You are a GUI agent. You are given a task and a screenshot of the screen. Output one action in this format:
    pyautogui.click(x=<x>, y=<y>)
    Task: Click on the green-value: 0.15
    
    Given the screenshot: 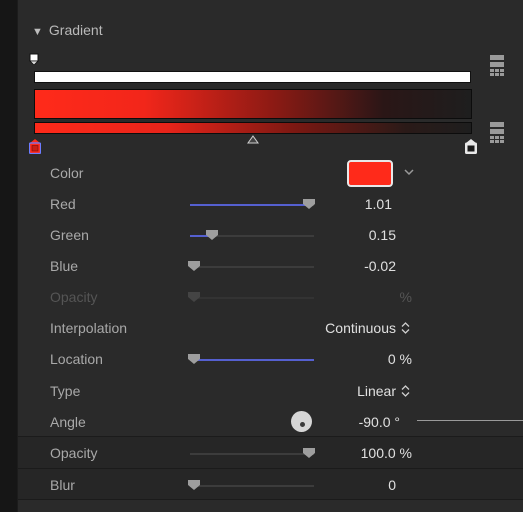 What is the action you would take?
    pyautogui.click(x=357, y=235)
    